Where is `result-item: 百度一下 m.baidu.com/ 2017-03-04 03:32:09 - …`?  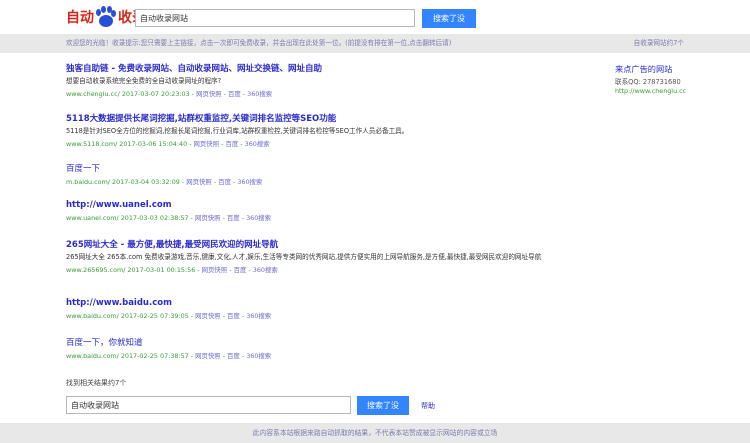 result-item: 百度一下 m.baidu.com/ 2017-03-04 03:32:09 - … is located at coordinates (316, 174).